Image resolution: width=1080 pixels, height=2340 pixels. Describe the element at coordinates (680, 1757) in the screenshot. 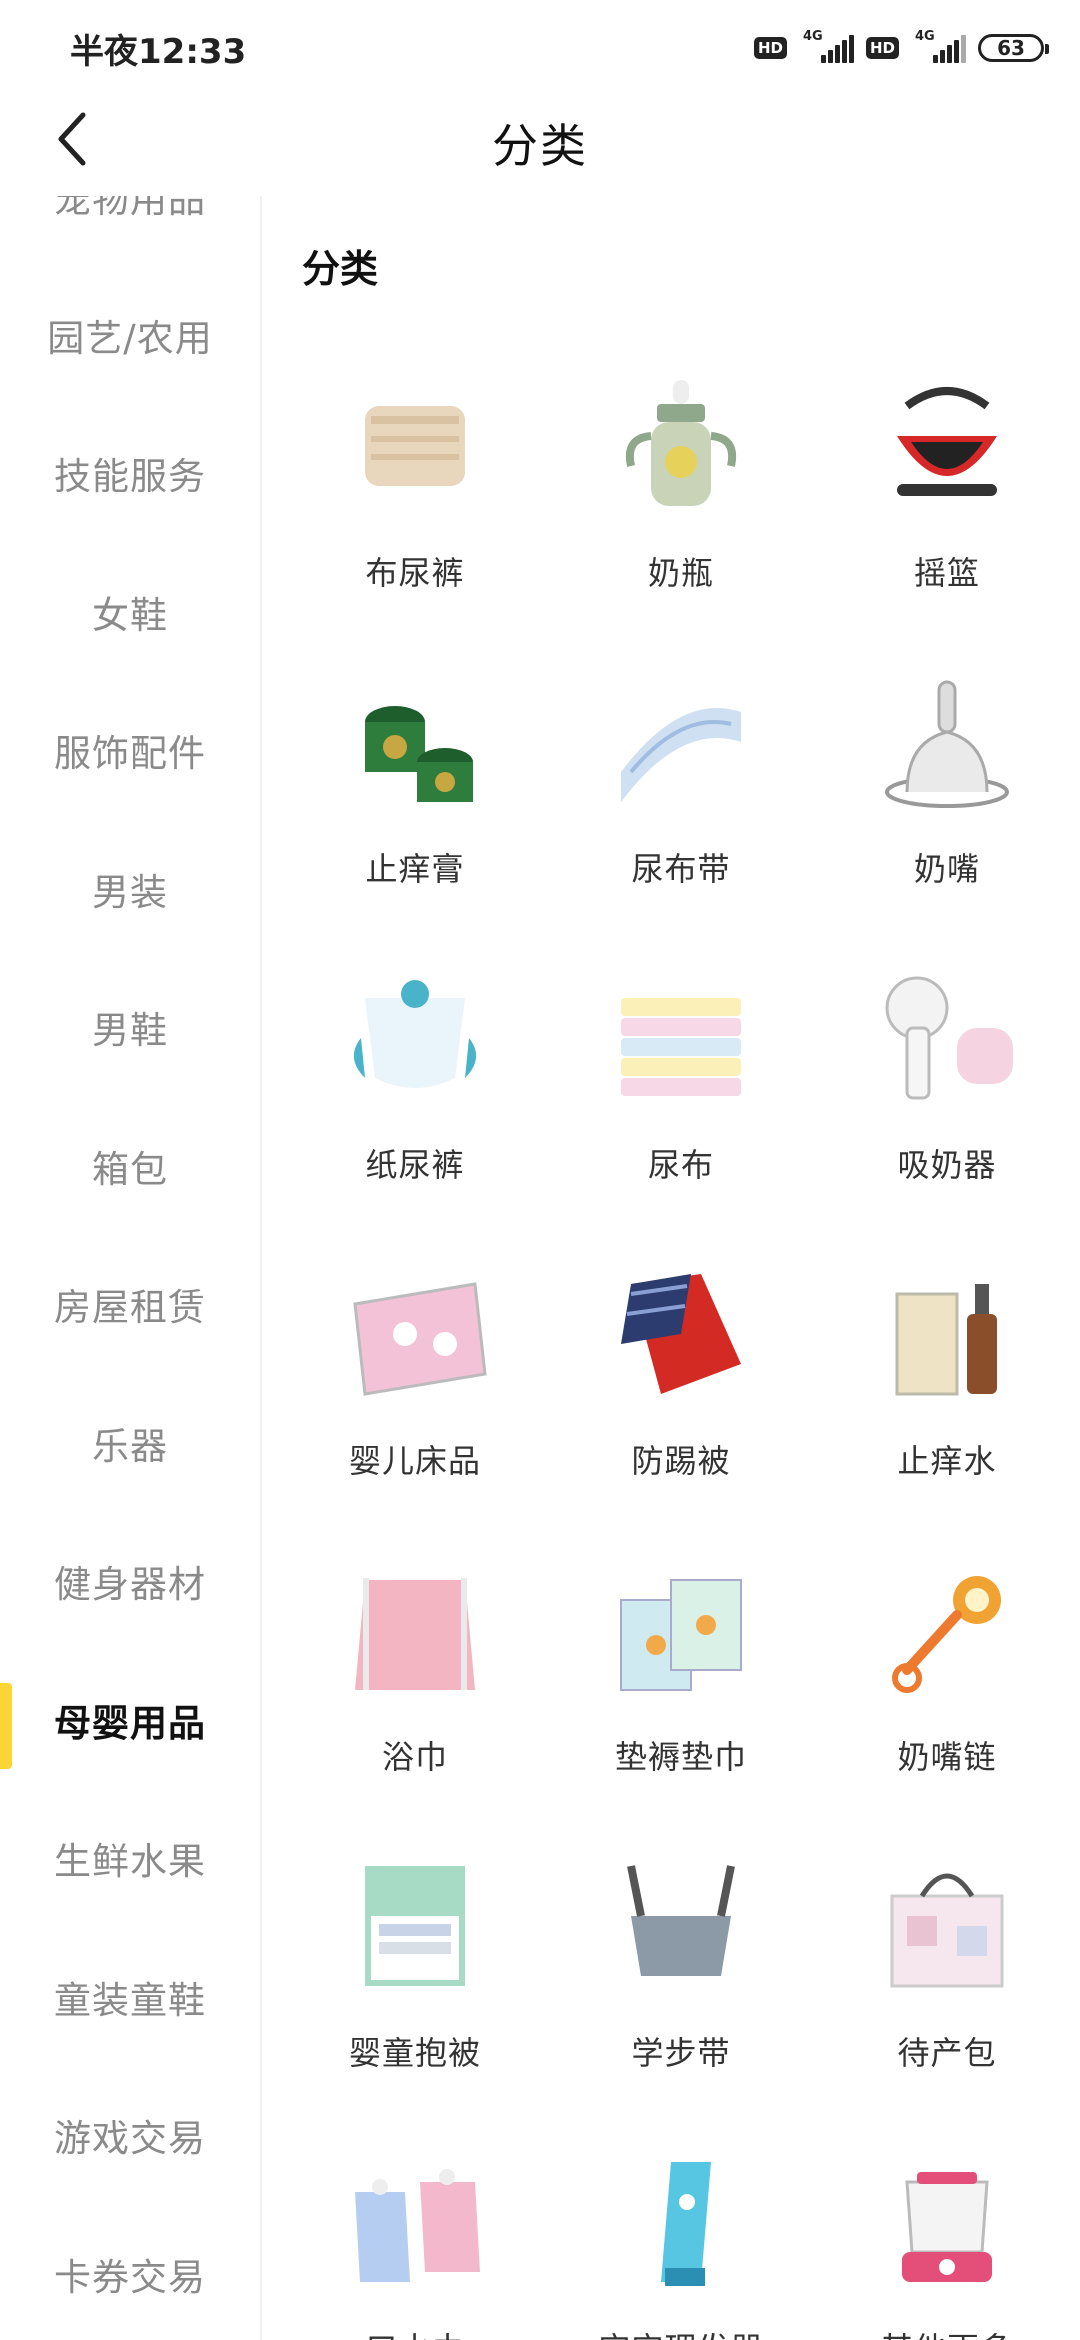

I see `category-label: 垫褥垫巾` at that location.